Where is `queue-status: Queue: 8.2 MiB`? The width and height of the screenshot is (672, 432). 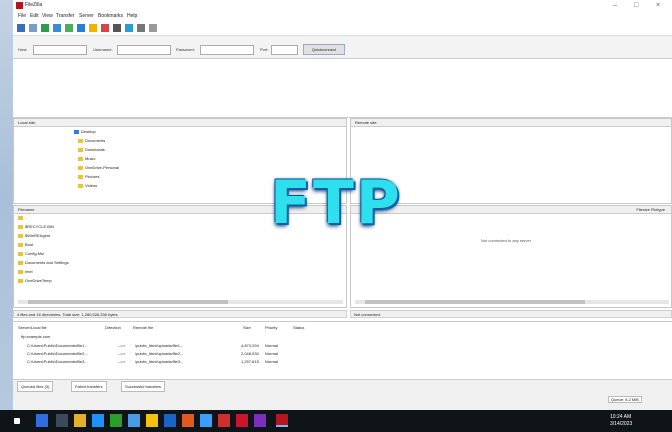 queue-status: Queue: 8.2 MiB is located at coordinates (625, 399).